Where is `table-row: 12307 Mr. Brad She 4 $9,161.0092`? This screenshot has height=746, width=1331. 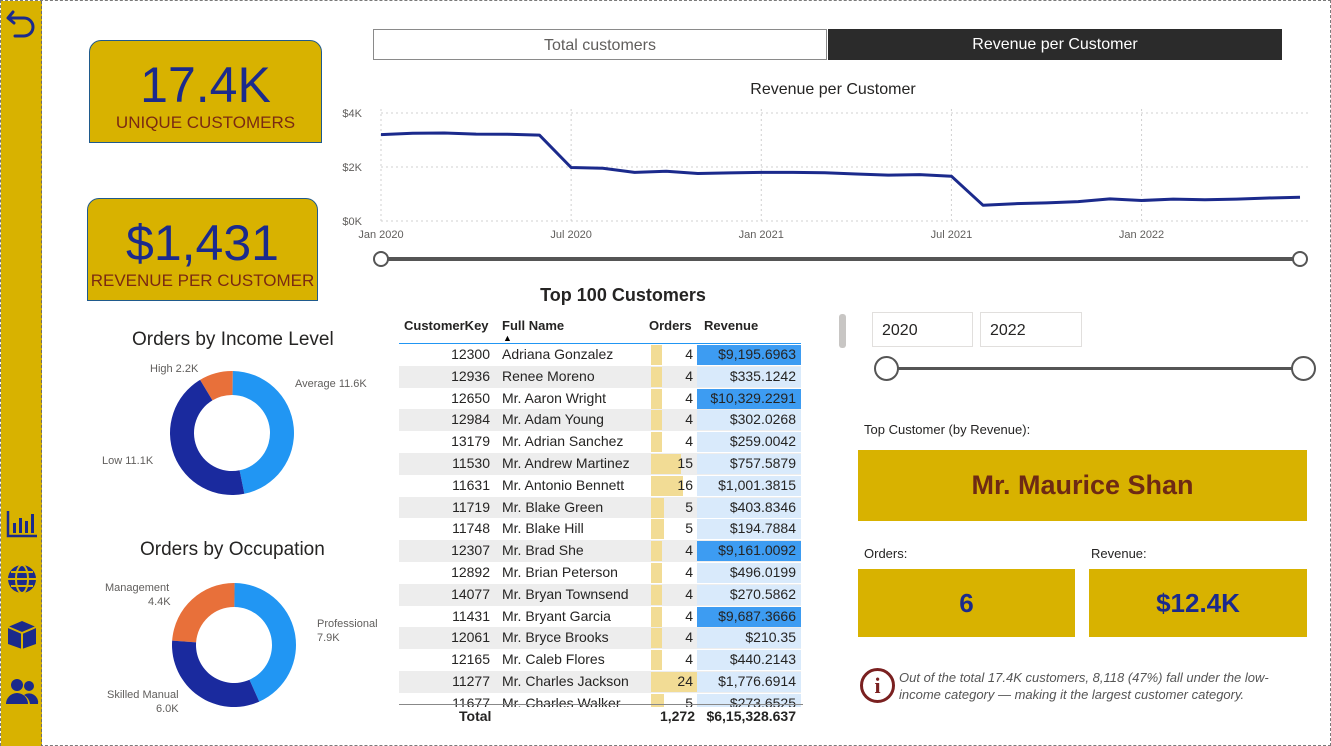 table-row: 12307 Mr. Brad She 4 $9,161.0092 is located at coordinates (600, 551).